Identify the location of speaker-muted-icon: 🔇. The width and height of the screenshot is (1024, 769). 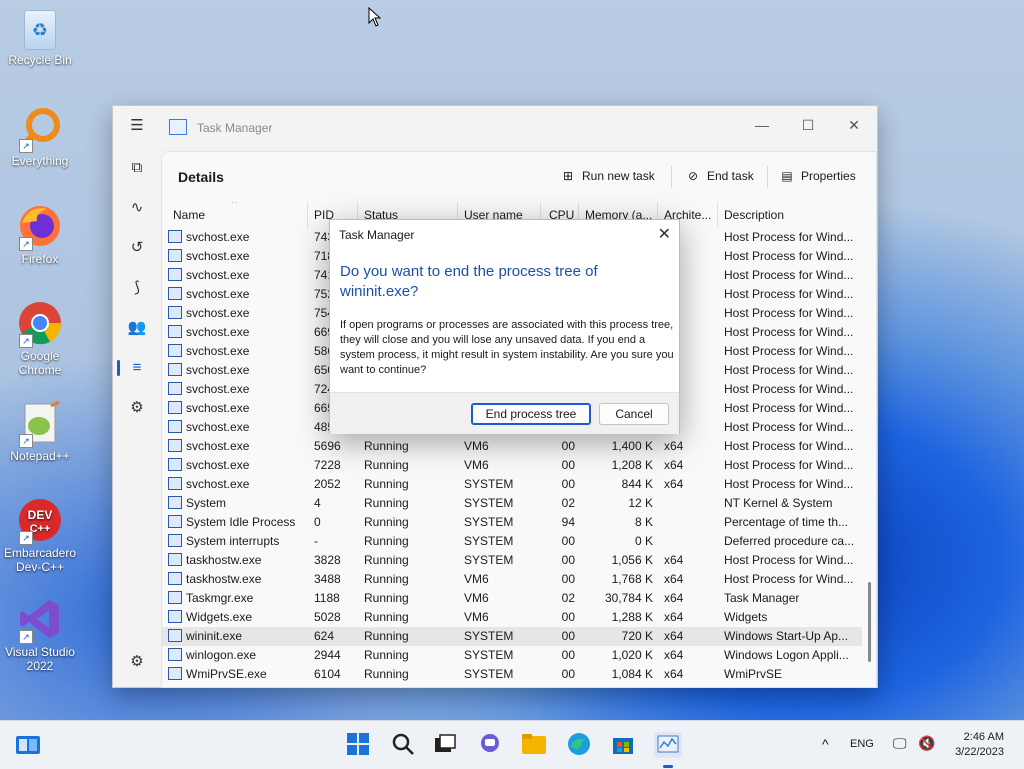
(926, 743).